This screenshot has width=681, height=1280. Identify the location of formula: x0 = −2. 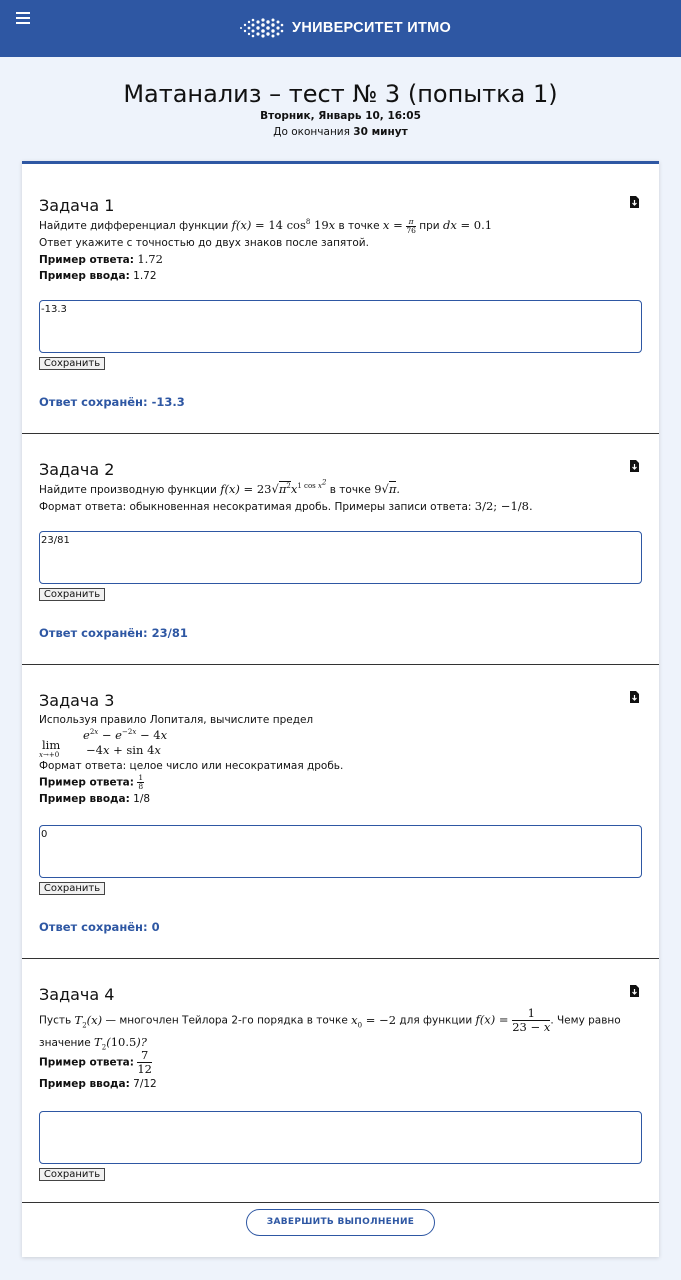
(374, 1020).